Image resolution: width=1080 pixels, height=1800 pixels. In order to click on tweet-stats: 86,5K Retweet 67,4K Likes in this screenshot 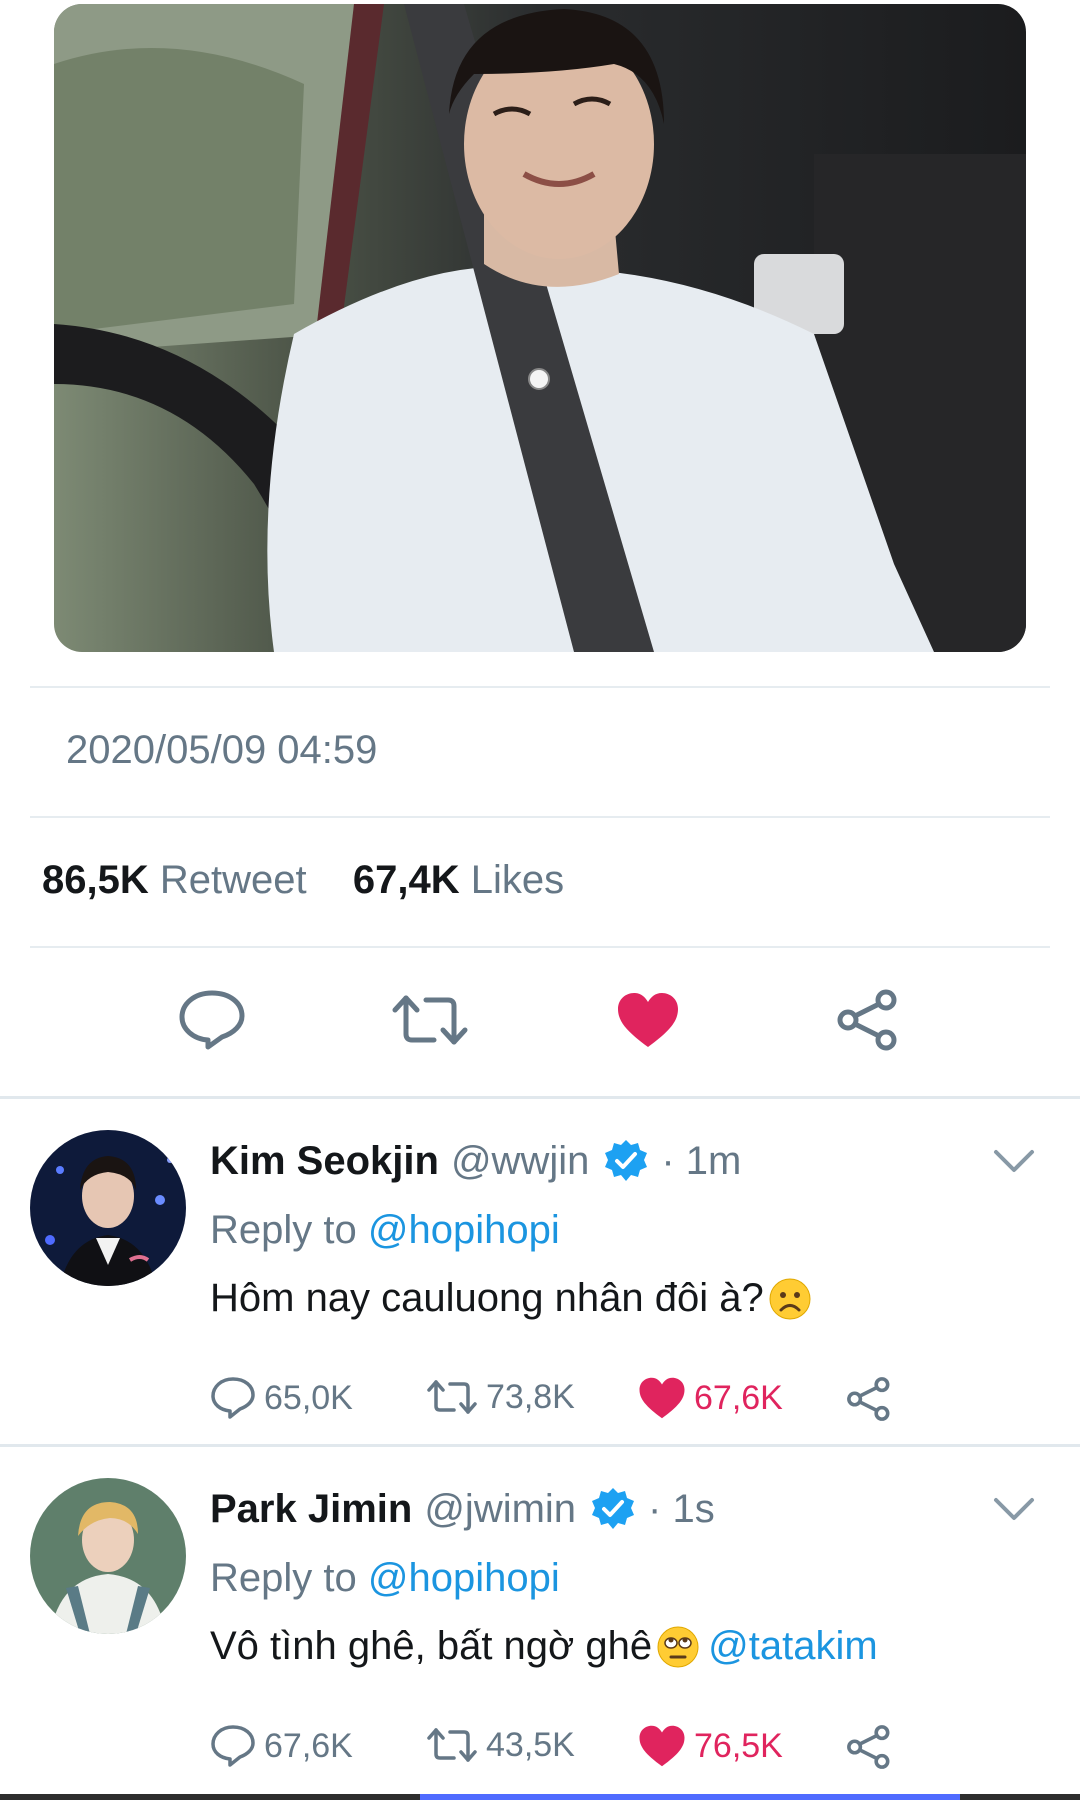, I will do `click(303, 880)`.